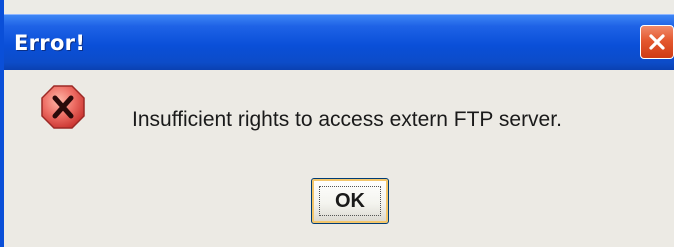 The image size is (674, 247). I want to click on error-icon, so click(63, 107).